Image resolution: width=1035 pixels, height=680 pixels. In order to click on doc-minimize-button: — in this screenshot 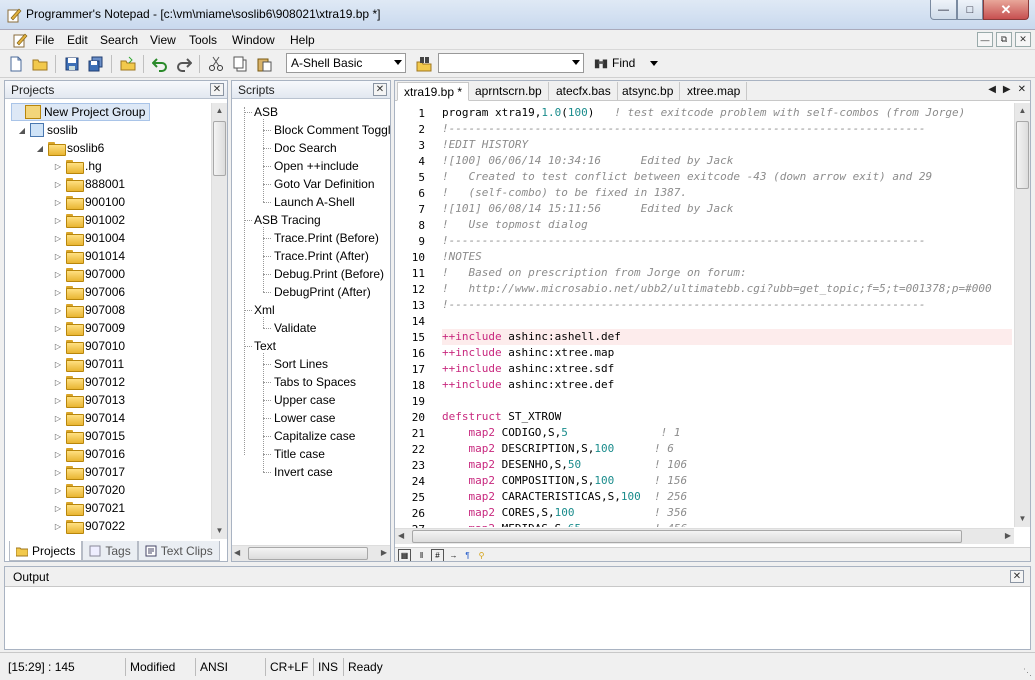, I will do `click(985, 39)`.